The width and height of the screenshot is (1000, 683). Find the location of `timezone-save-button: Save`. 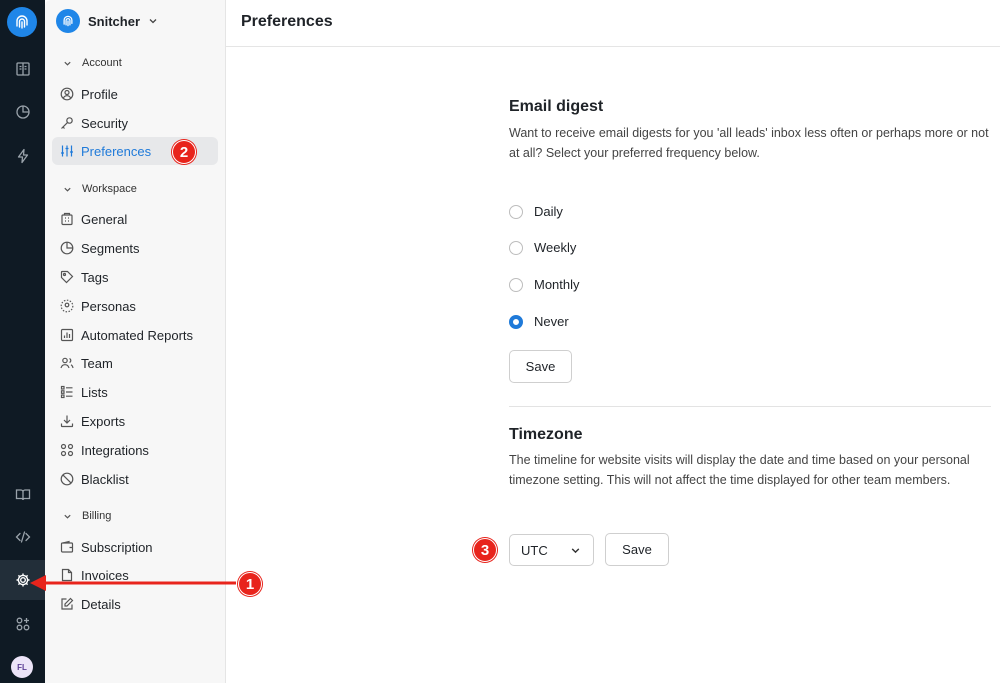

timezone-save-button: Save is located at coordinates (637, 549).